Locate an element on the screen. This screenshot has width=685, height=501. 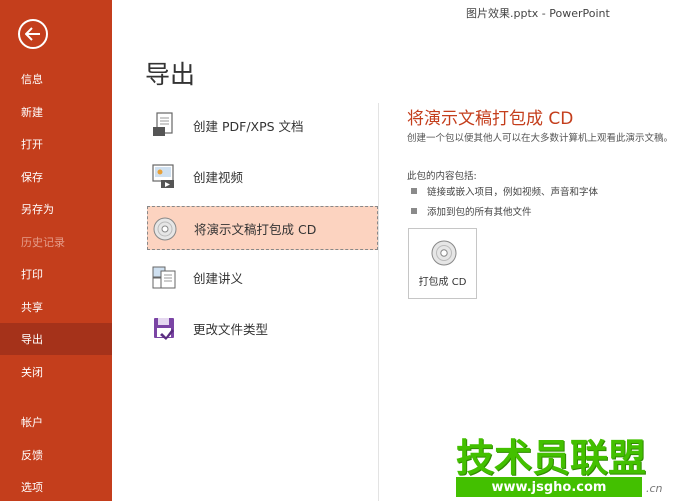
detail-title: 将演示文稿打包成 CD is located at coordinates (490, 119).